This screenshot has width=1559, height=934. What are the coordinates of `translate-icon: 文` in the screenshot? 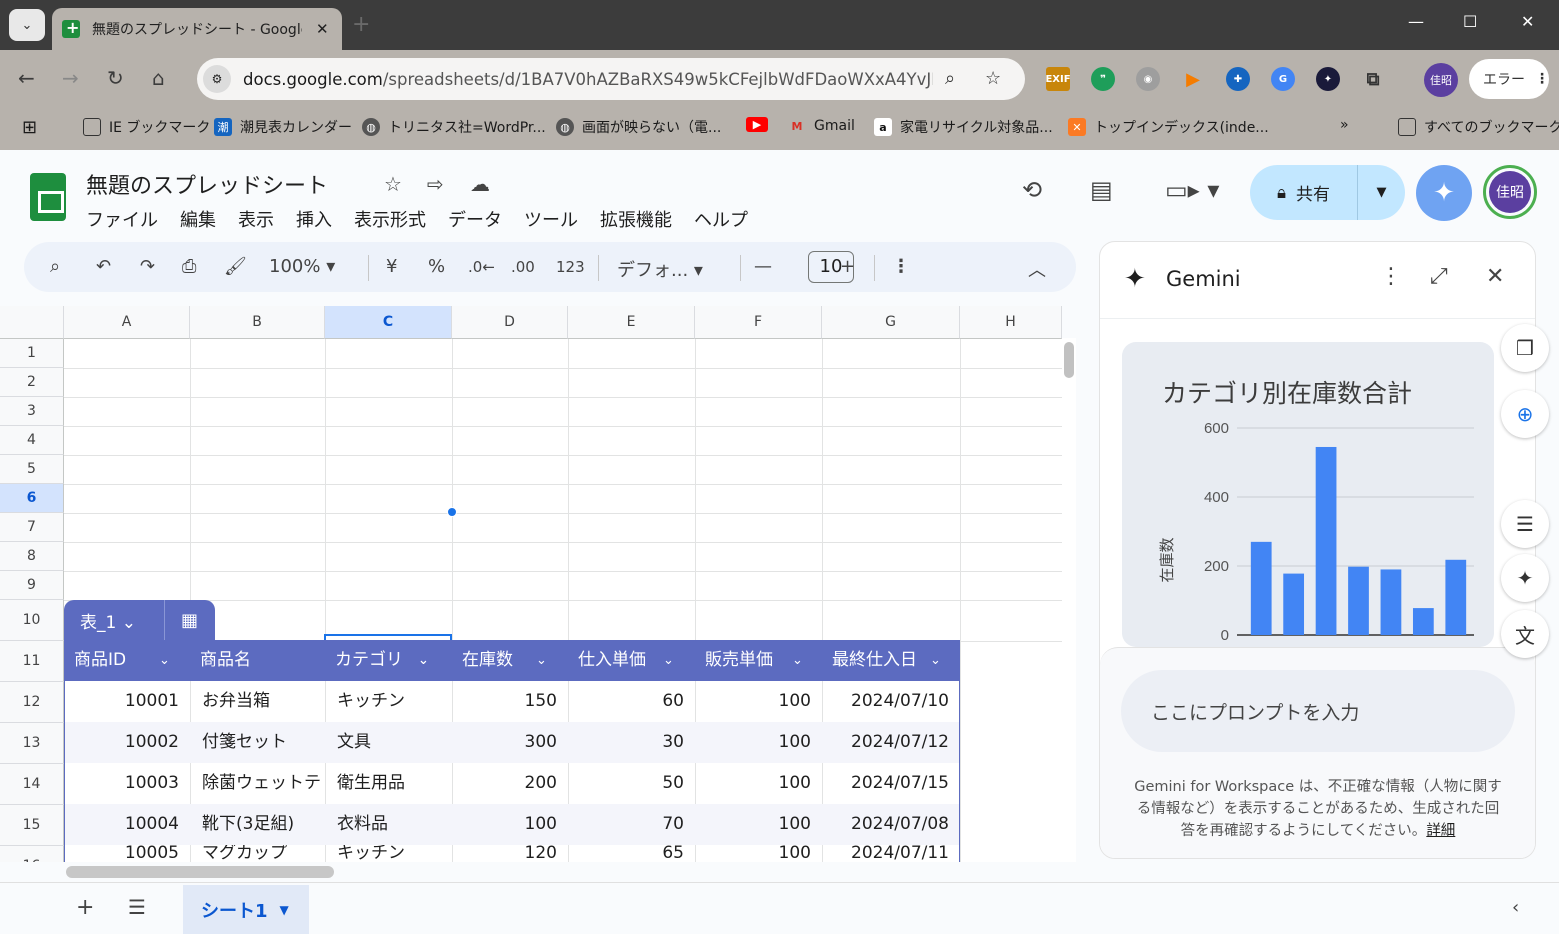 It's located at (1525, 634).